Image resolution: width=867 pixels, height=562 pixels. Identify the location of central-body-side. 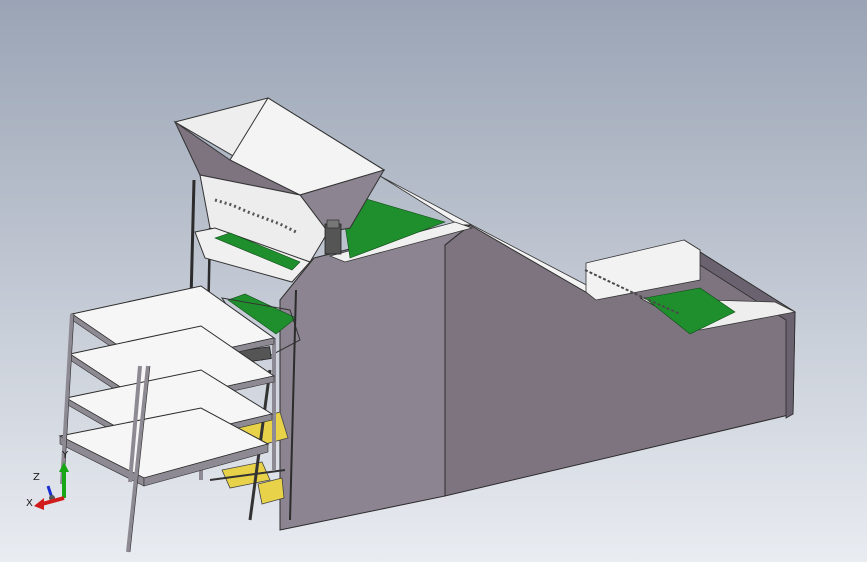
(375, 377).